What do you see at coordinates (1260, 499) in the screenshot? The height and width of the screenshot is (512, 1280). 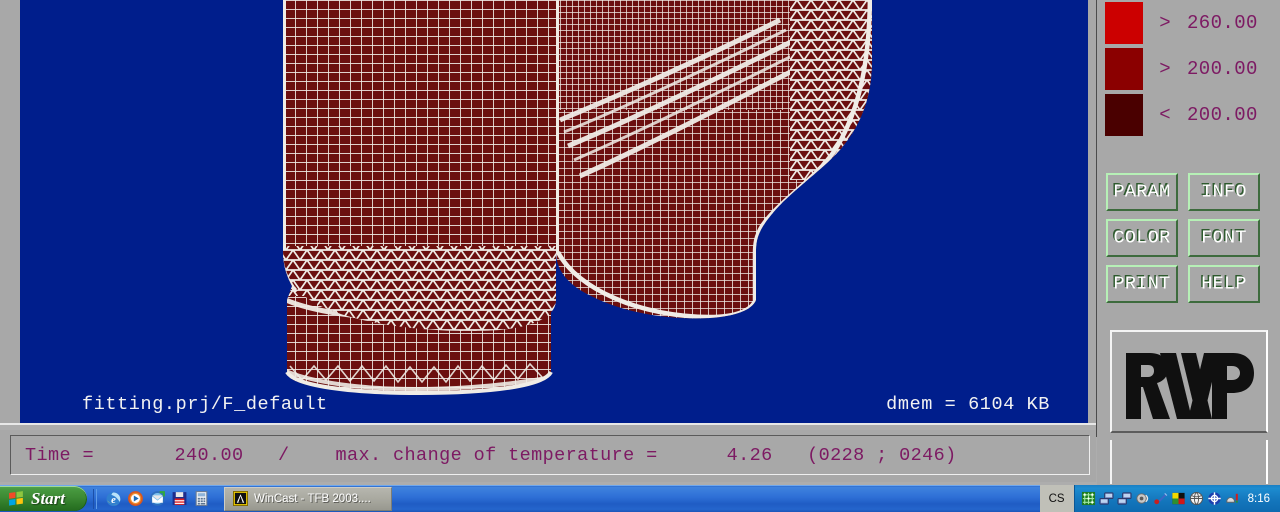 I see `taskbar-clock: 8:16` at bounding box center [1260, 499].